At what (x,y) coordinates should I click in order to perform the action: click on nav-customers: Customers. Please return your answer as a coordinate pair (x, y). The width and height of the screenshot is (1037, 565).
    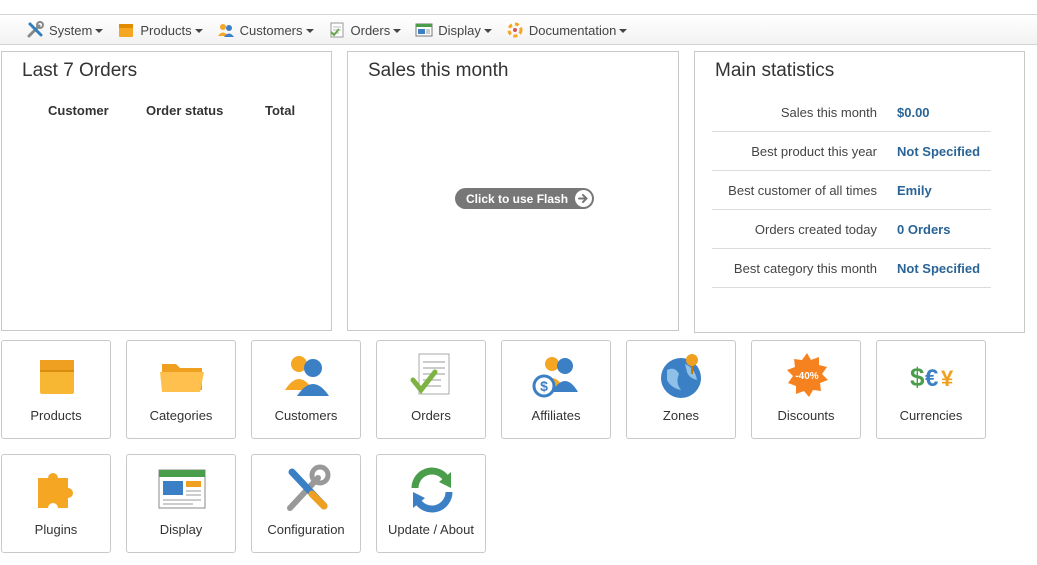
    Looking at the image, I should click on (265, 30).